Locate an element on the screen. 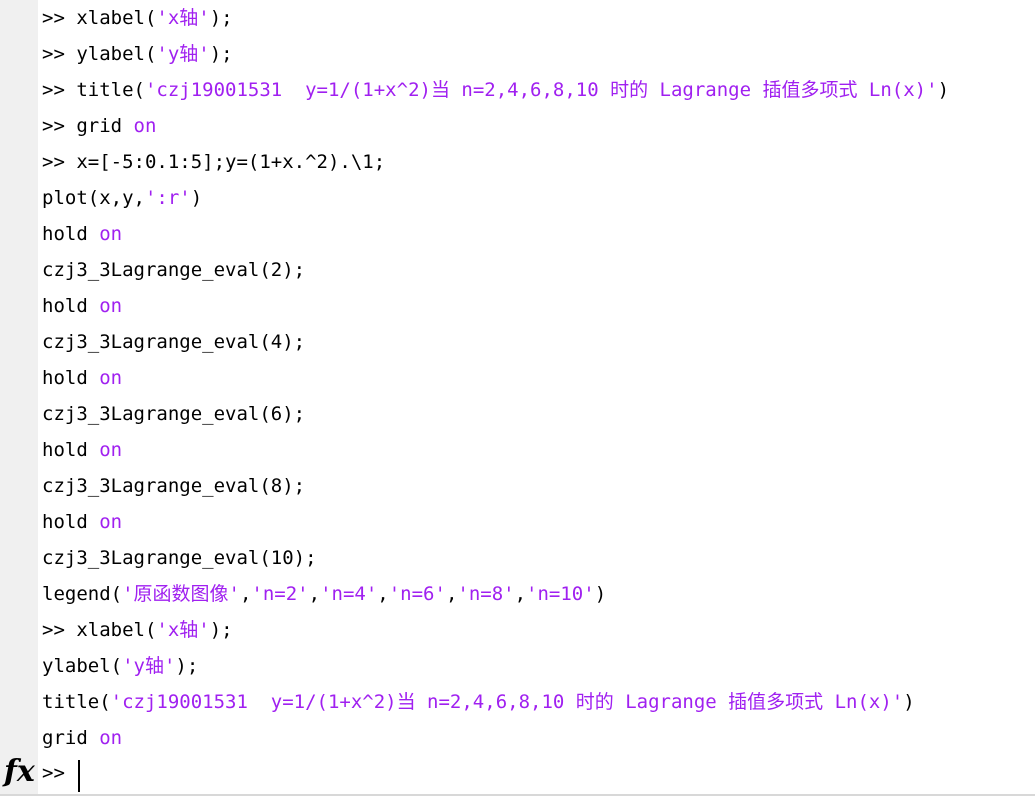 The image size is (1035, 796). console-line: grid on is located at coordinates (538, 738).